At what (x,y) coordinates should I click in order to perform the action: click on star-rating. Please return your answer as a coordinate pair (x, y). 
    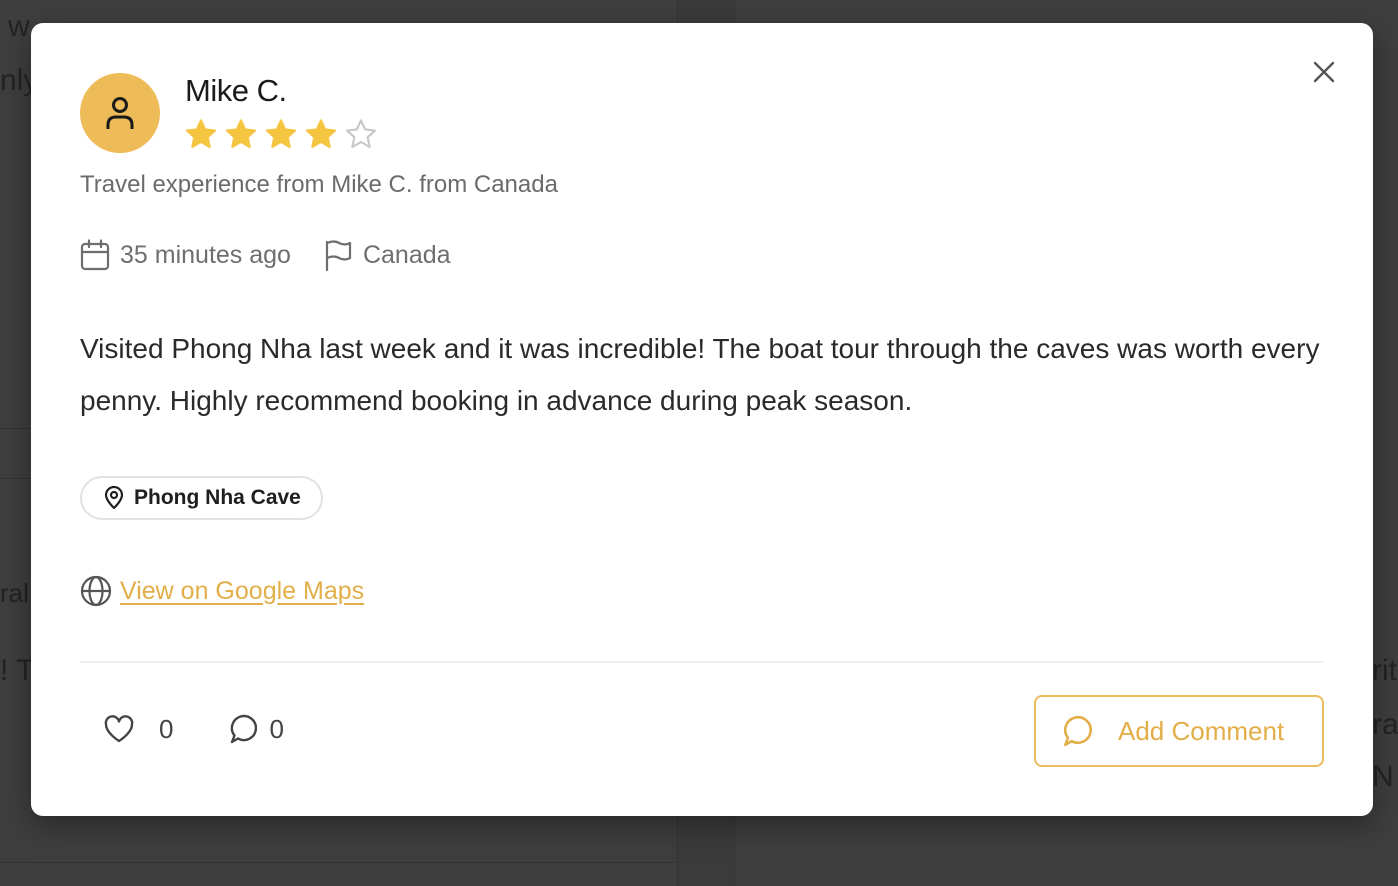
    Looking at the image, I should click on (281, 134).